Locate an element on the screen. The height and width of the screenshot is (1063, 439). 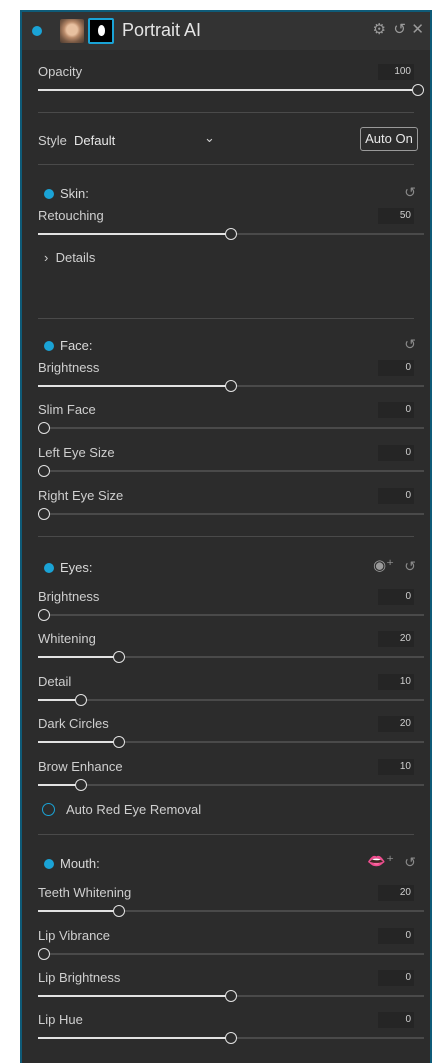
style-label: Style is located at coordinates (52, 140).